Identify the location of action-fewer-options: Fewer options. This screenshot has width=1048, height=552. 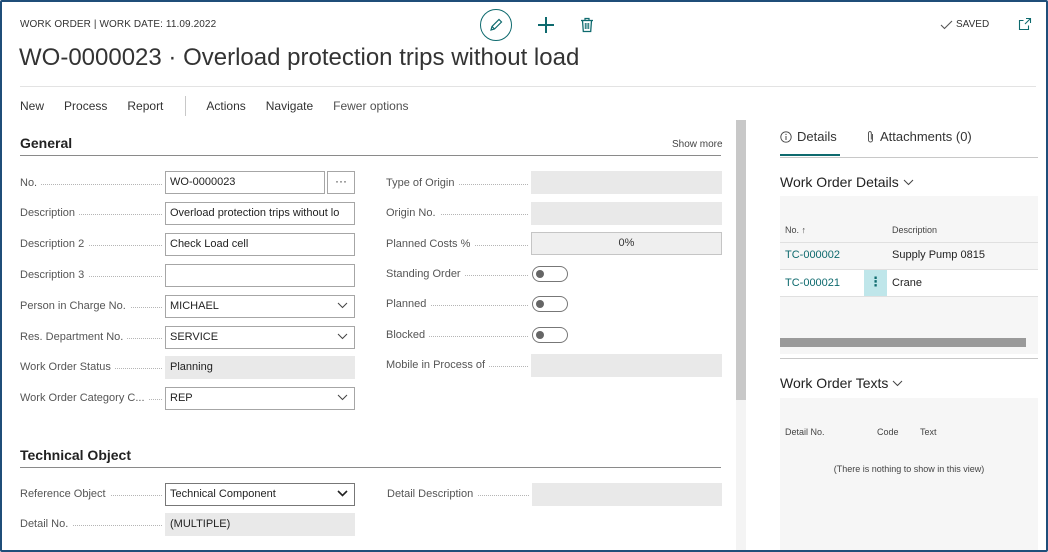
(370, 106).